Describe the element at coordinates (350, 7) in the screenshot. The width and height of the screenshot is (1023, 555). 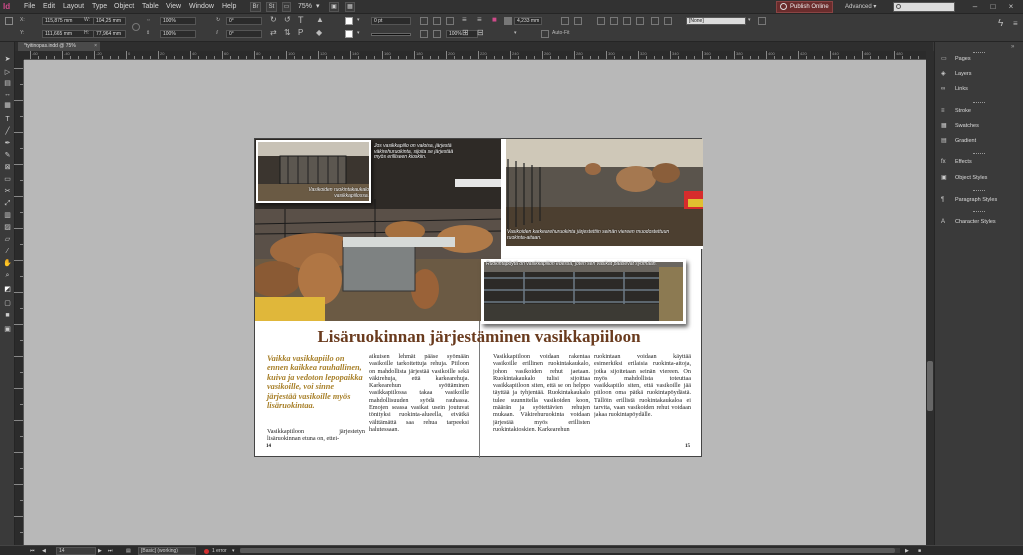
I see `arrange-documents-icon: ▦` at that location.